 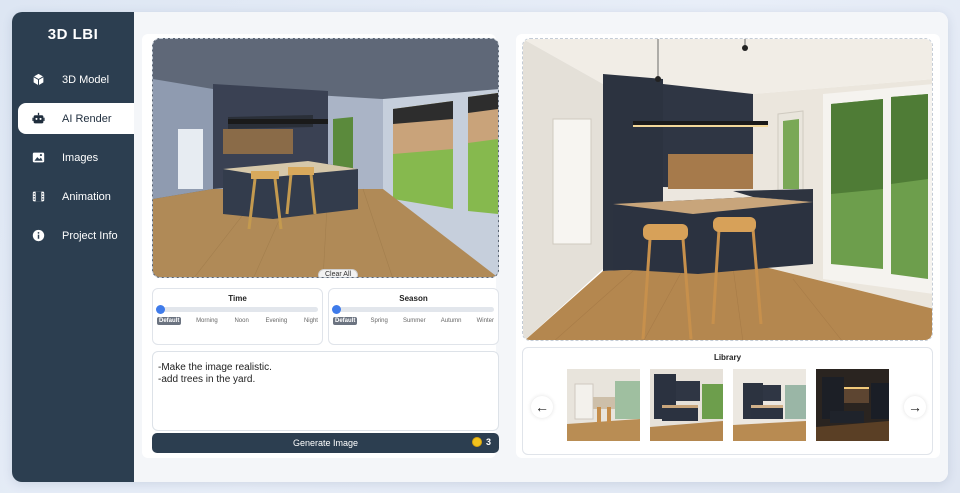 I want to click on time-slider-card: Time Default Morning Noon Evening Night, so click(x=237, y=316).